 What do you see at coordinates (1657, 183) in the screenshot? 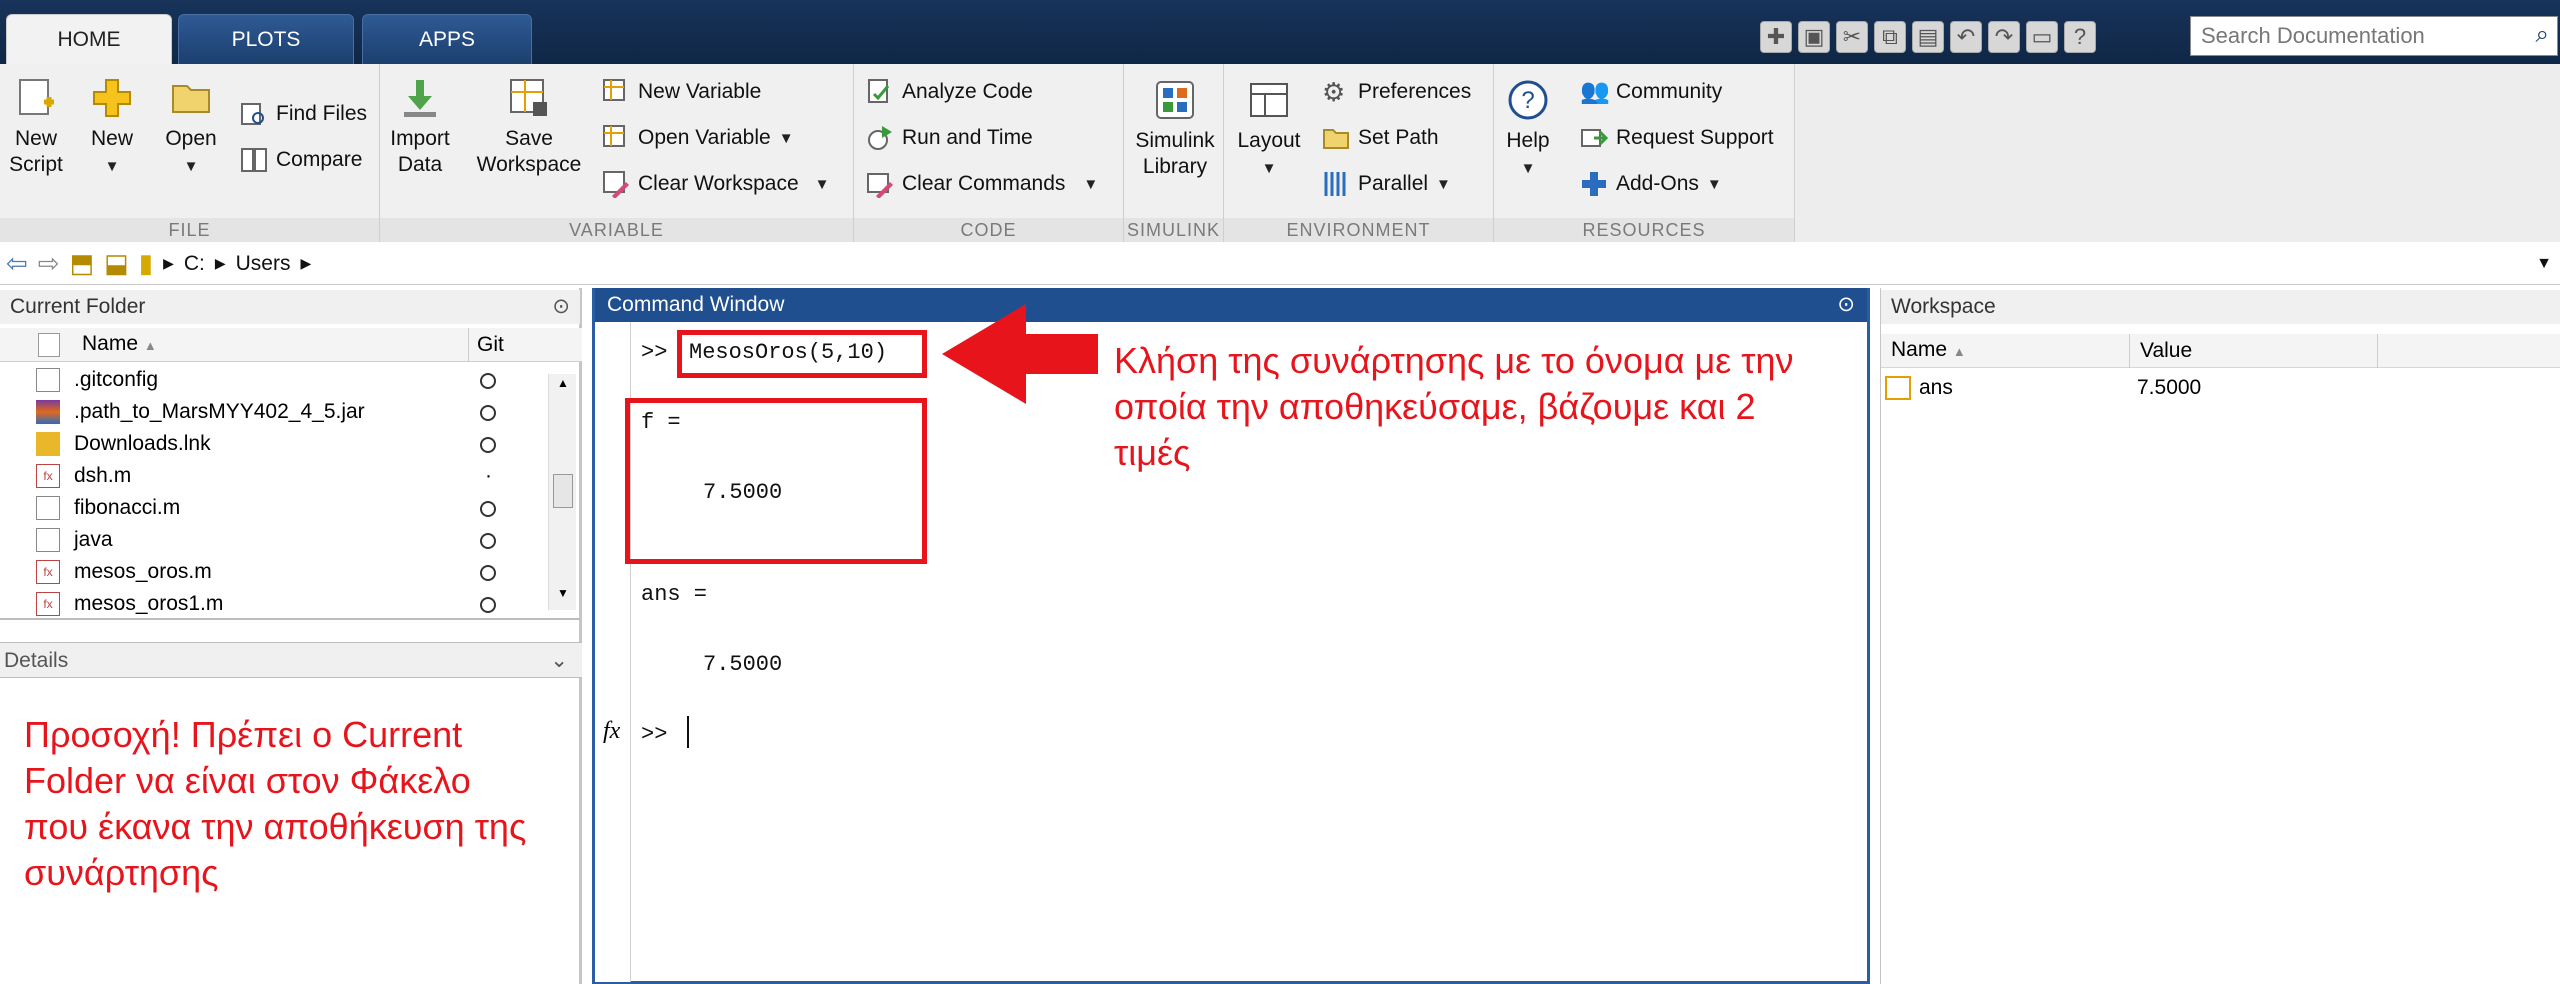
I see `add-ons-label: Add-Ons` at bounding box center [1657, 183].